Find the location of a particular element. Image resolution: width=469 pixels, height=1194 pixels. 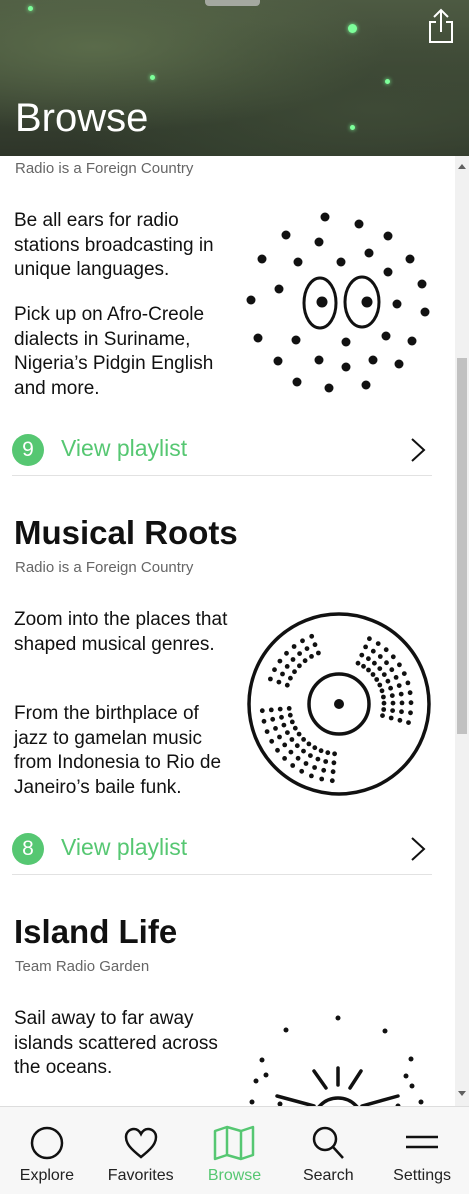

nav-search: Search is located at coordinates (328, 1150).